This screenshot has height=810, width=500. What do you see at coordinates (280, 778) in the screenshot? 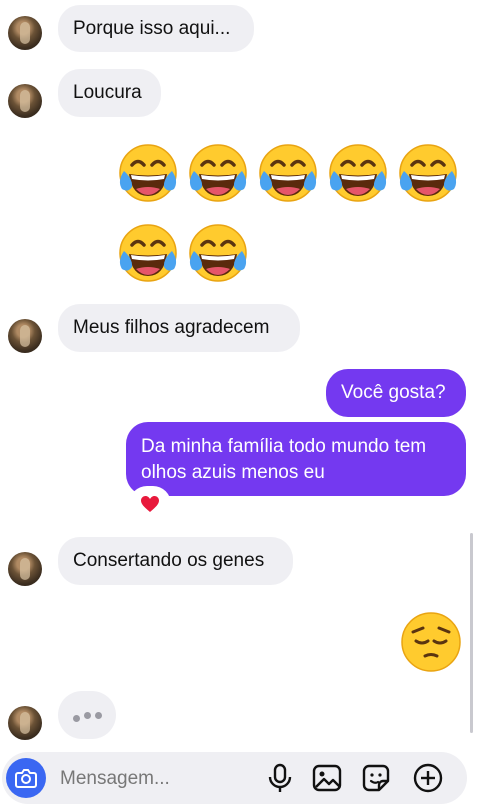
I see `microphone-icon` at bounding box center [280, 778].